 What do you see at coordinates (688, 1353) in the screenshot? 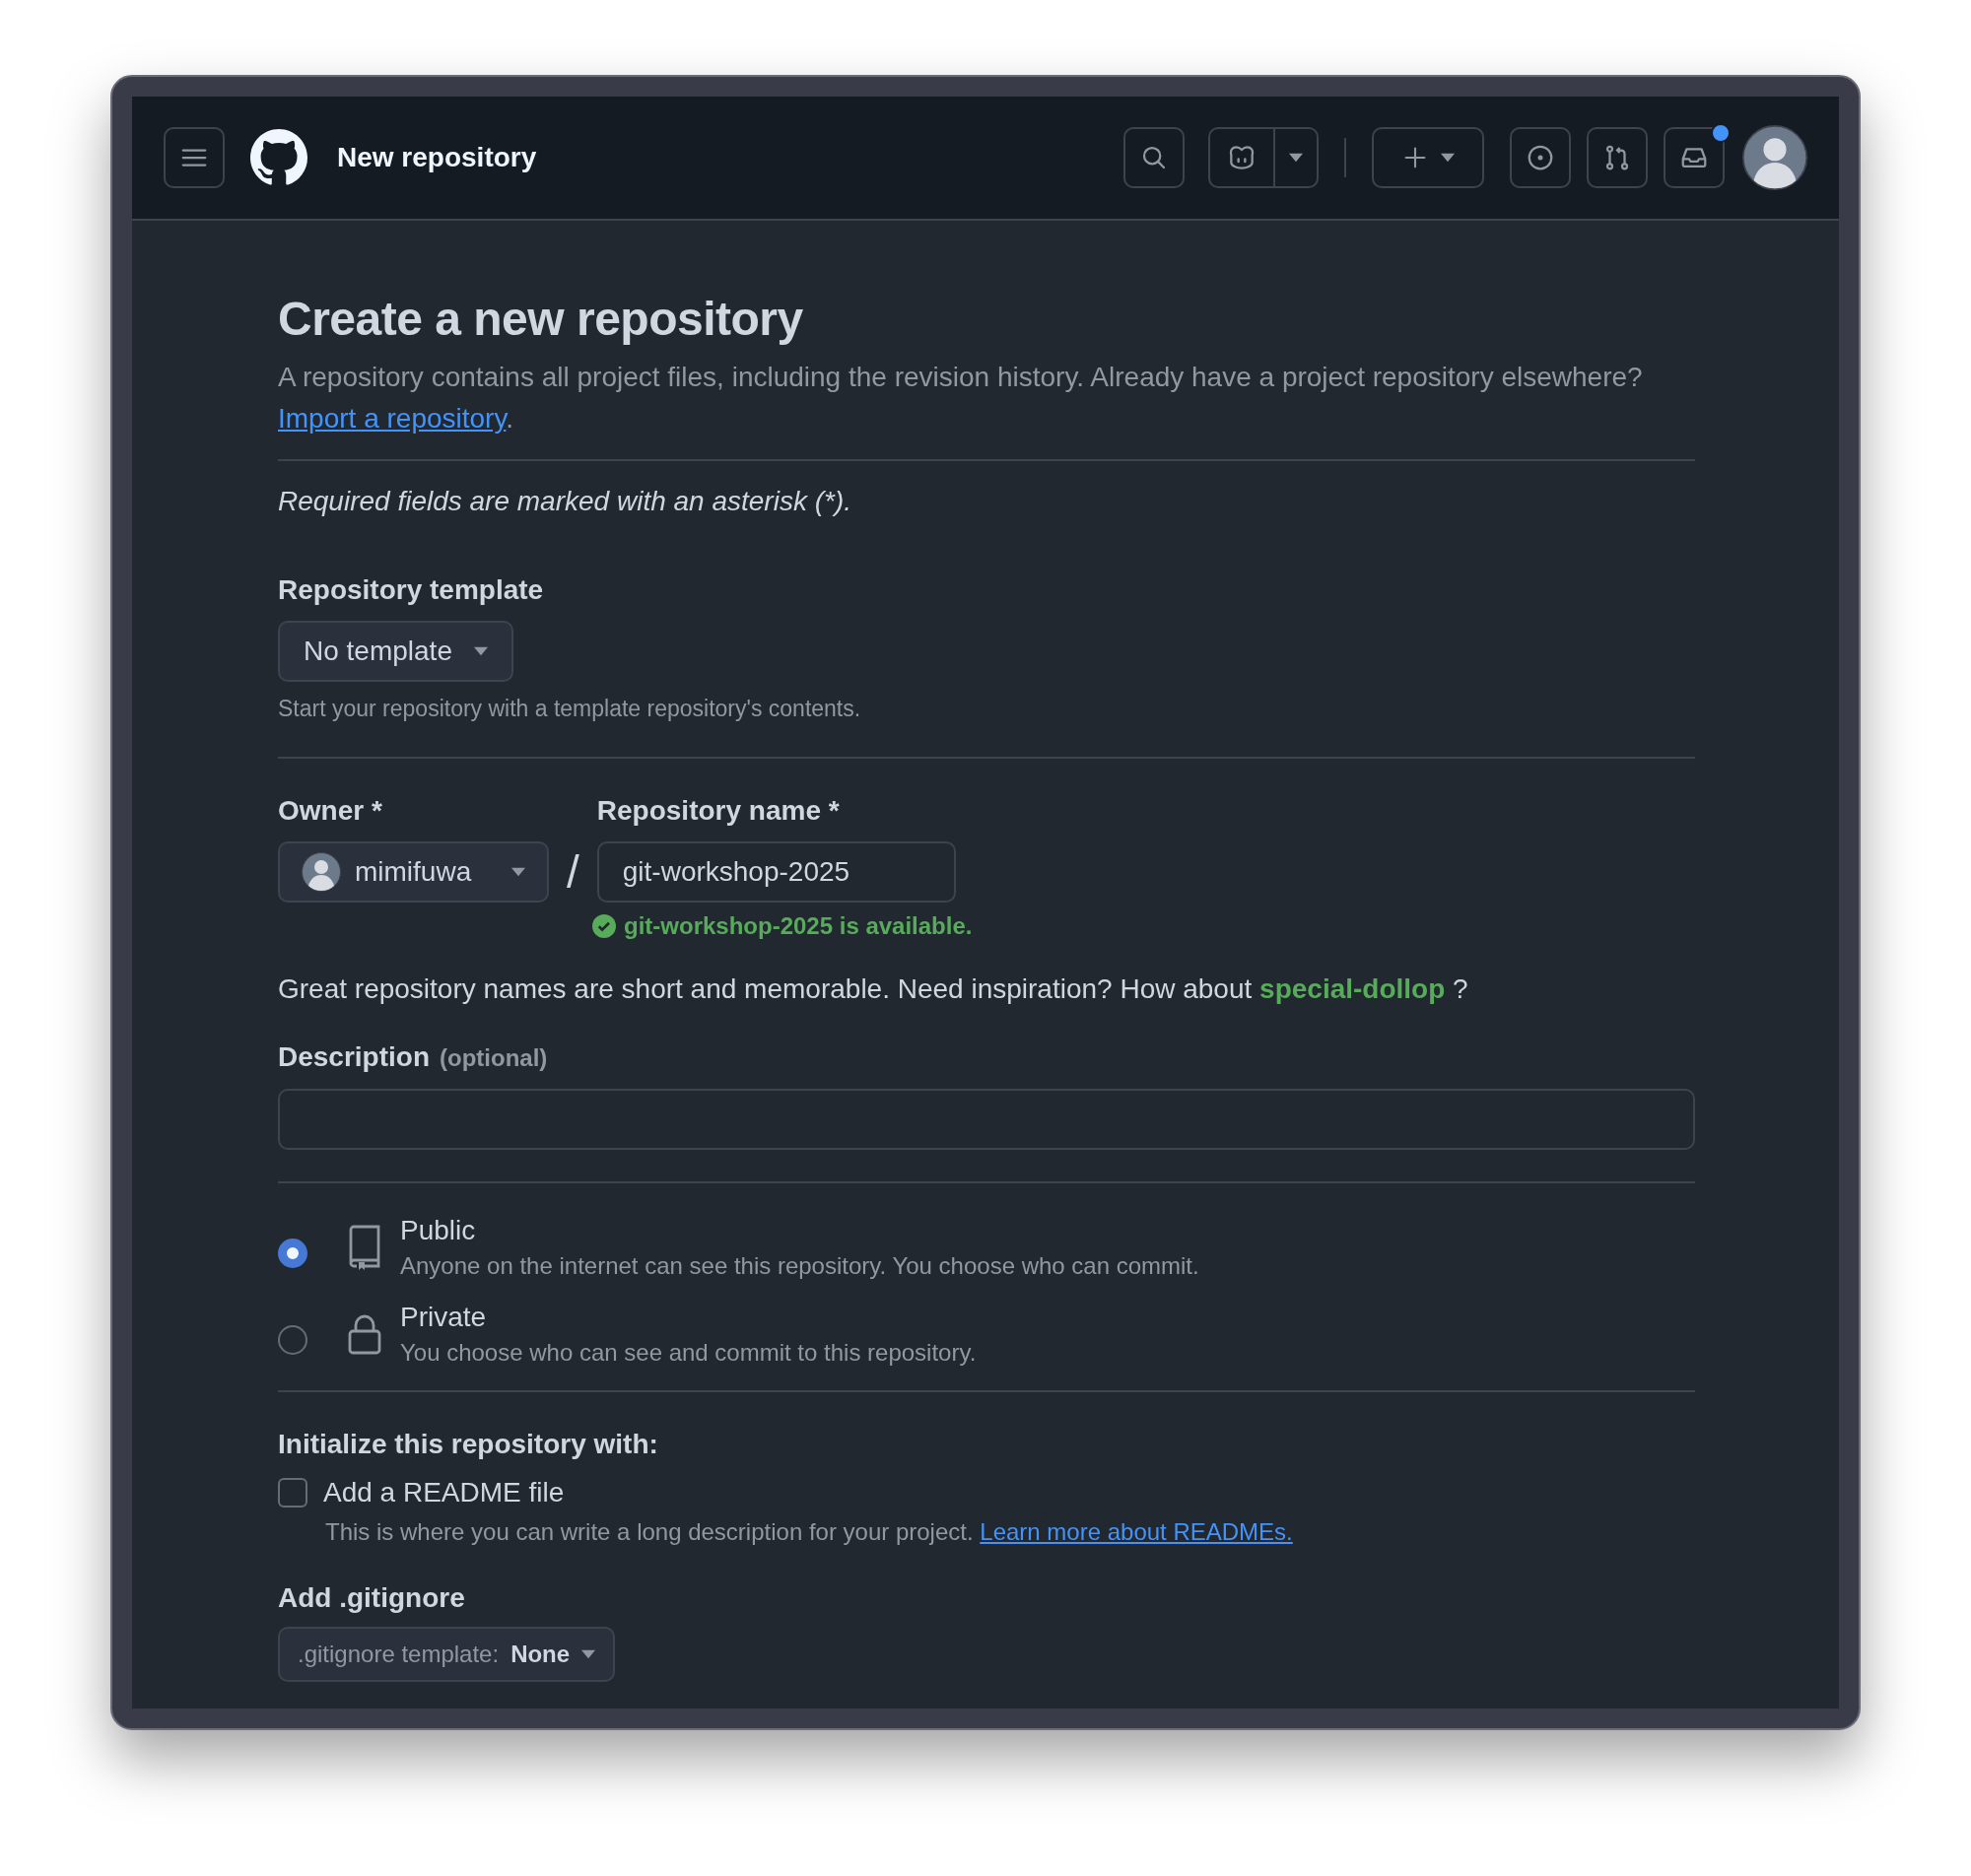
I see `option-description: You choose who can see and commit to this repository.` at bounding box center [688, 1353].